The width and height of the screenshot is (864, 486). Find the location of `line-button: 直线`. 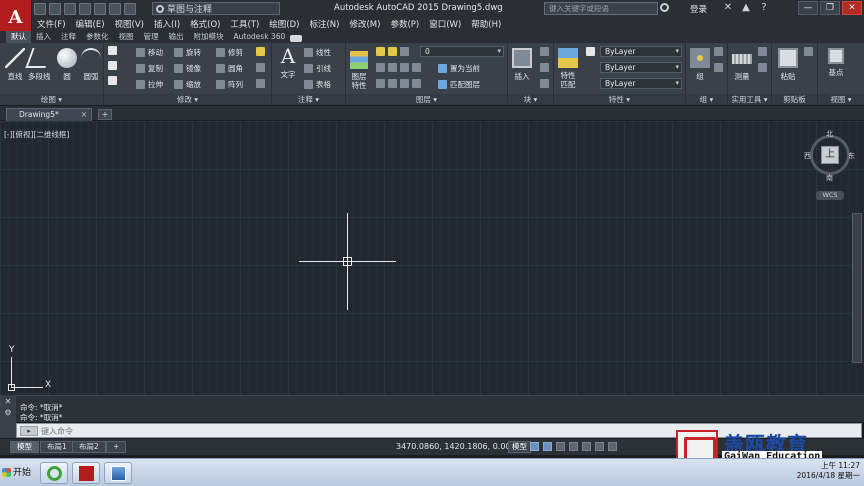

line-button: 直线 is located at coordinates (15, 65).